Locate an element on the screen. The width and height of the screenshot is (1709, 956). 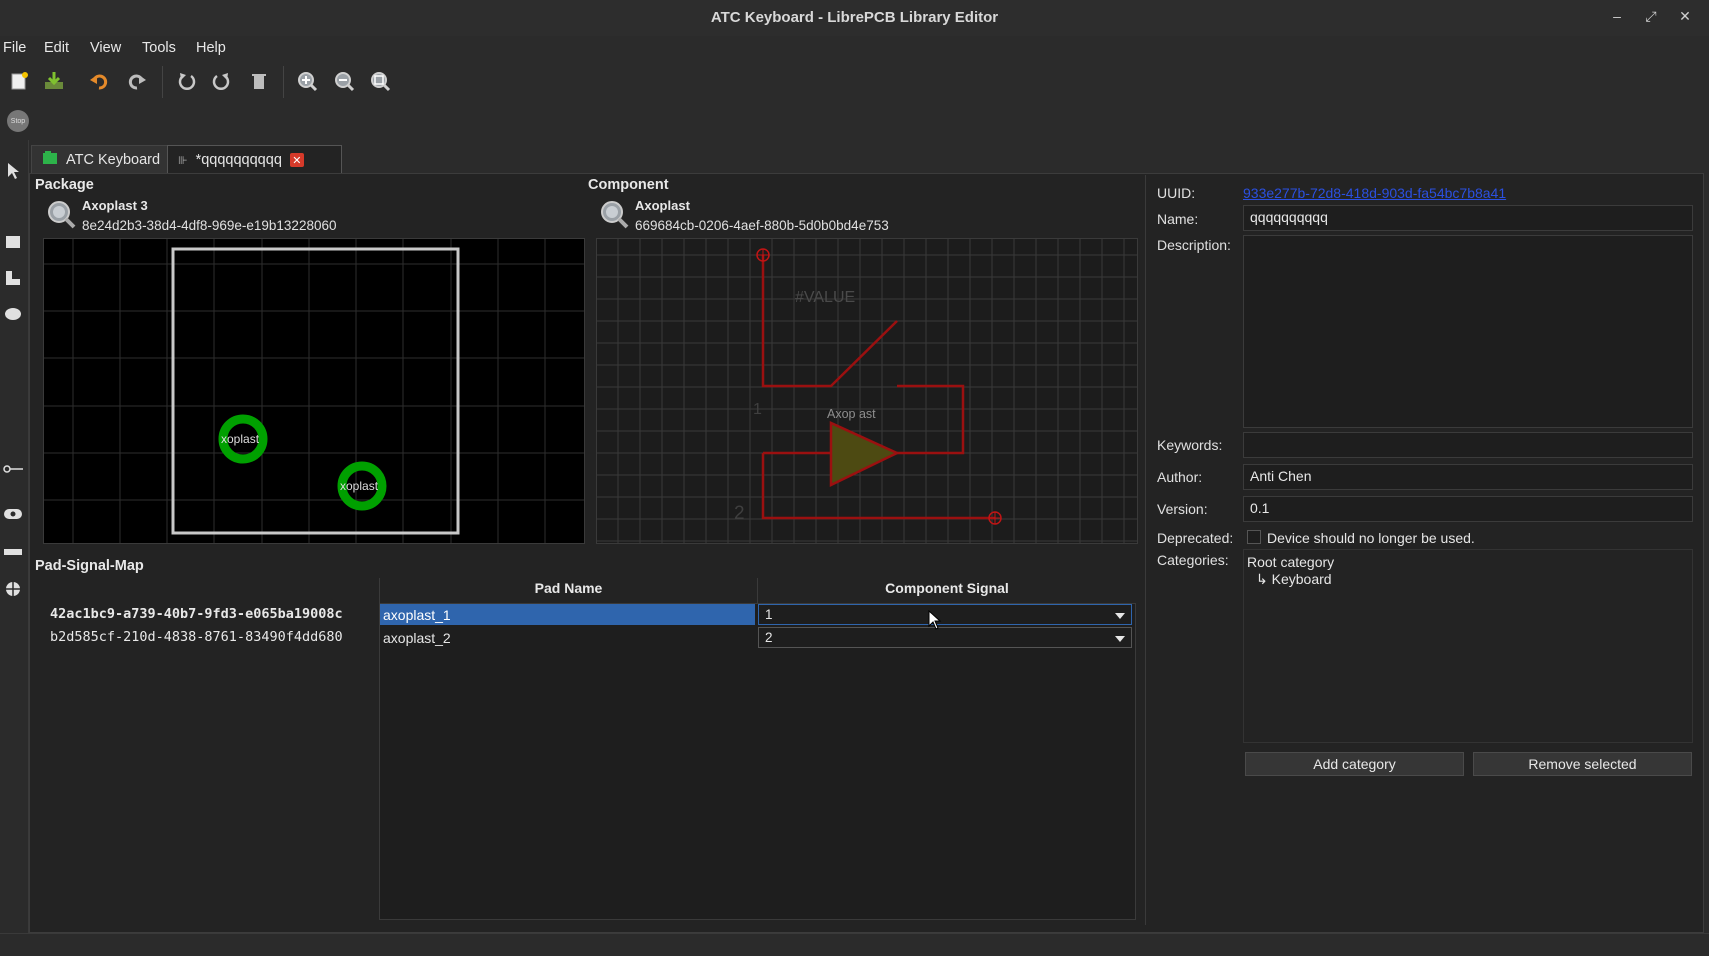
package-name: Axoplast 3 is located at coordinates (115, 205).